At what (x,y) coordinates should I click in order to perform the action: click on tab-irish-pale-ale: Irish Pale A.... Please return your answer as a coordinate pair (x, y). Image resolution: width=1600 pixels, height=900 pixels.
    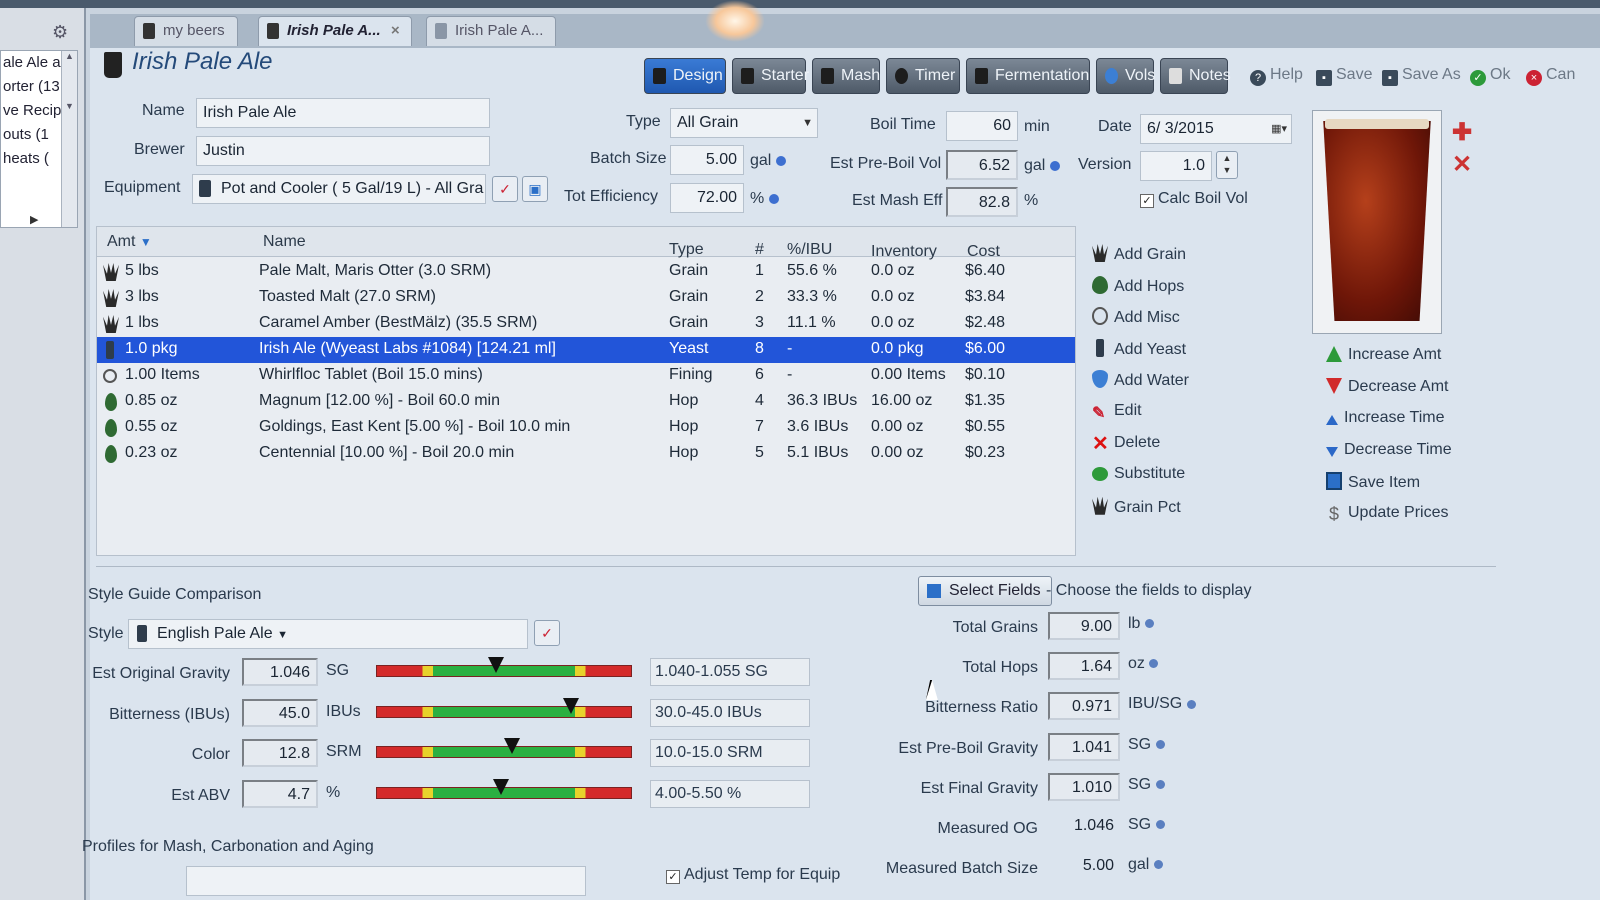
    Looking at the image, I should click on (491, 31).